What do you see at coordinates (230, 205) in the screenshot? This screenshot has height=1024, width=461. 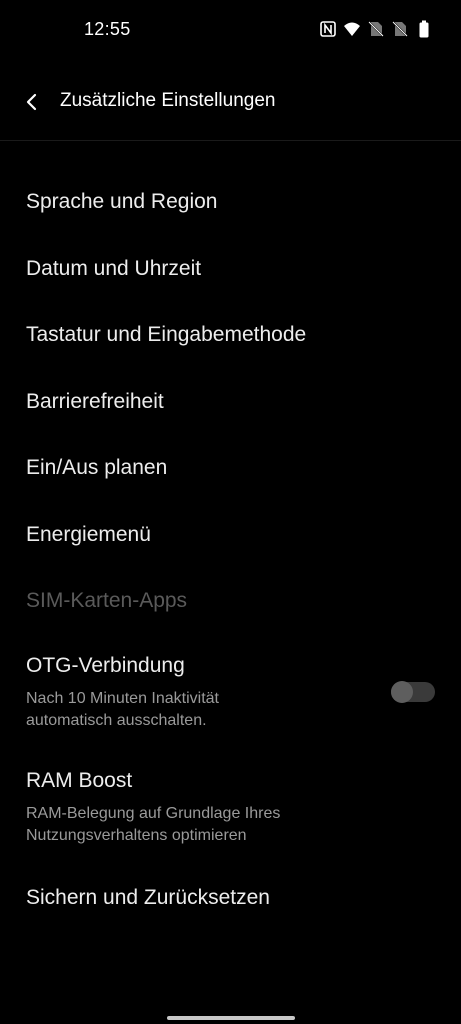 I see `settings-item-language-region: Sprache und Region` at bounding box center [230, 205].